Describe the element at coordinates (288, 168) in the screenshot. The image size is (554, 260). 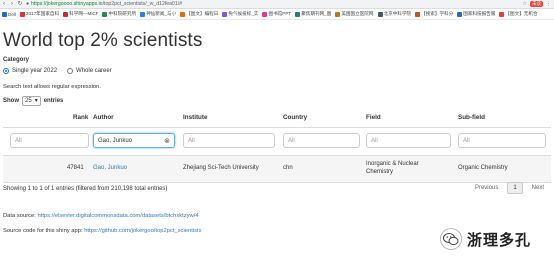
I see `cell-country: chn` at that location.